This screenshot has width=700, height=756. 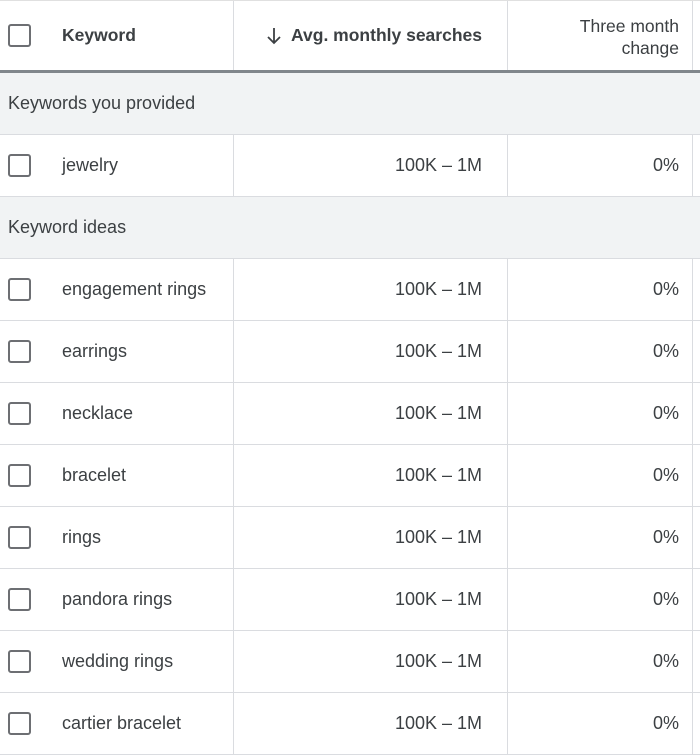 I want to click on header-keyword: Keyword, so click(x=99, y=35).